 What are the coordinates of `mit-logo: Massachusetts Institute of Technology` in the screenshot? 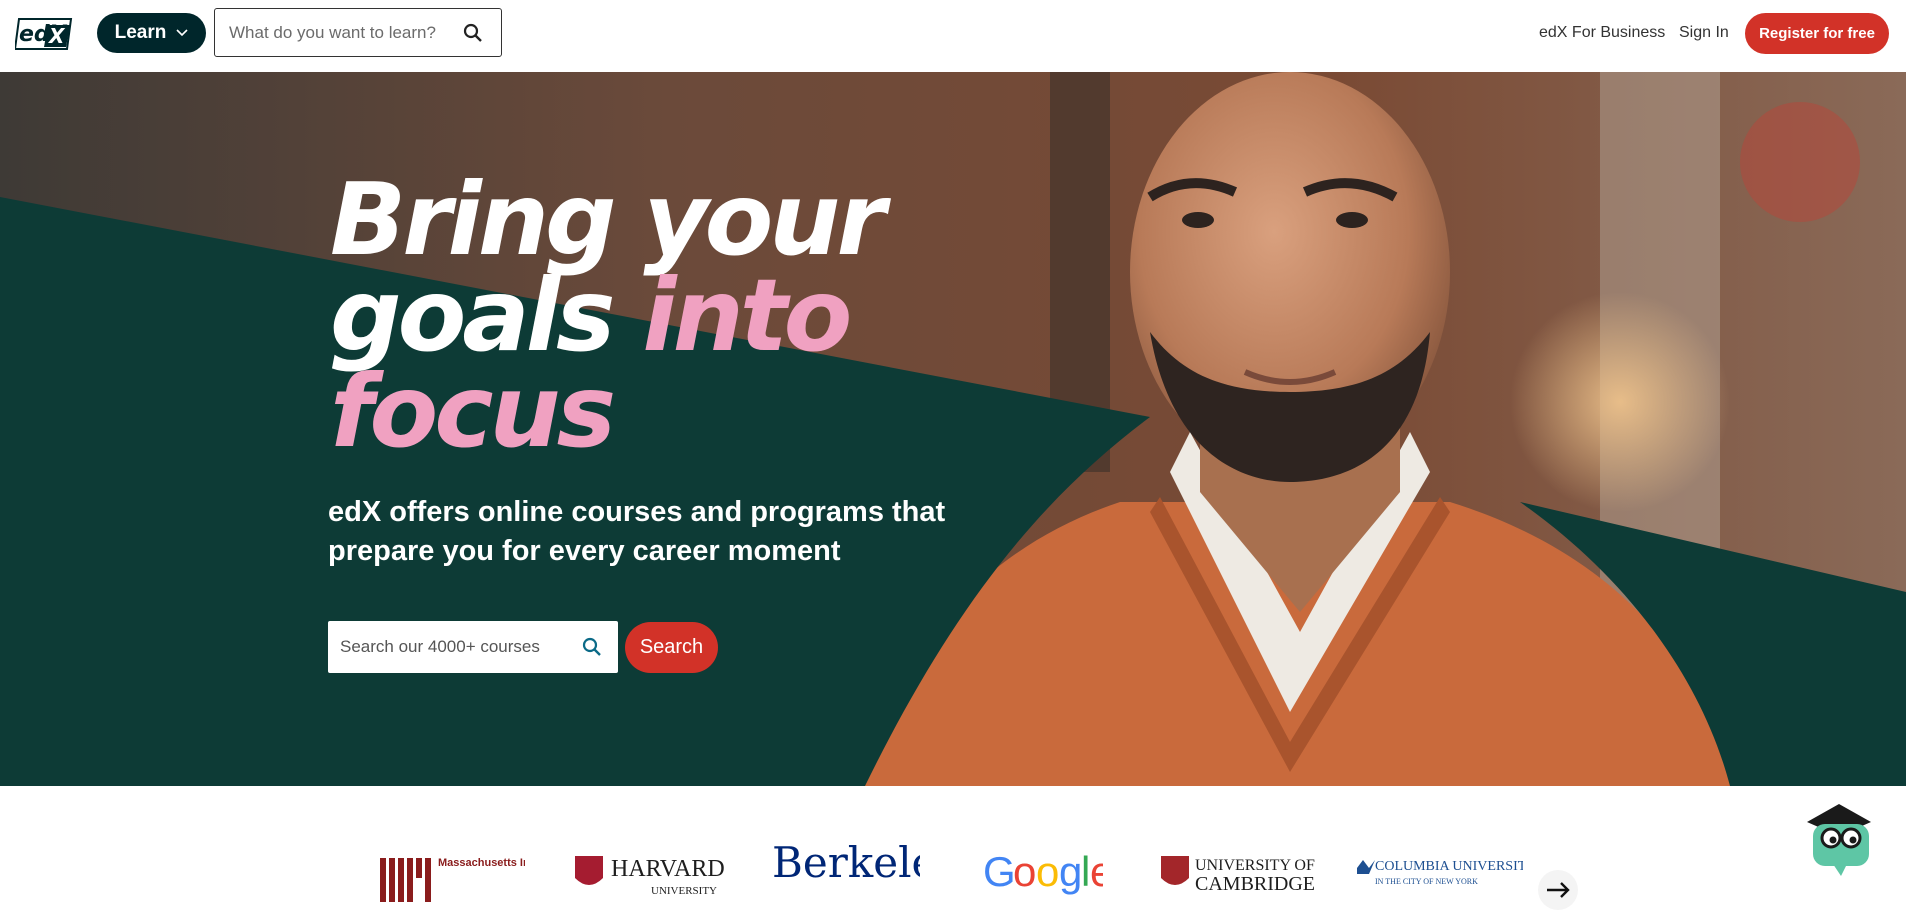 It's located at (452, 874).